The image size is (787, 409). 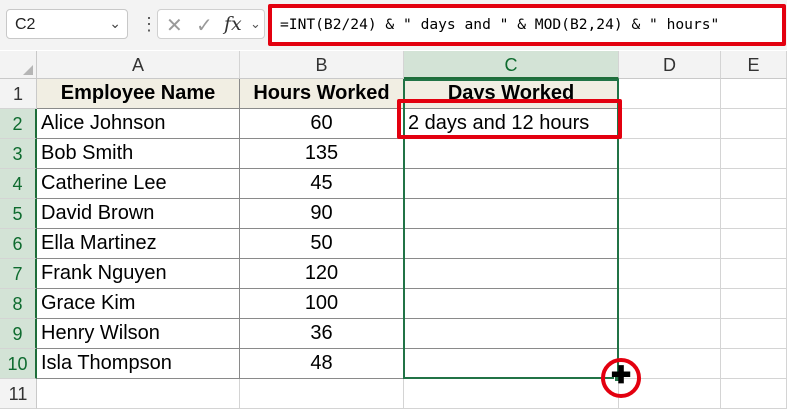 I want to click on cell-e6, so click(x=754, y=244).